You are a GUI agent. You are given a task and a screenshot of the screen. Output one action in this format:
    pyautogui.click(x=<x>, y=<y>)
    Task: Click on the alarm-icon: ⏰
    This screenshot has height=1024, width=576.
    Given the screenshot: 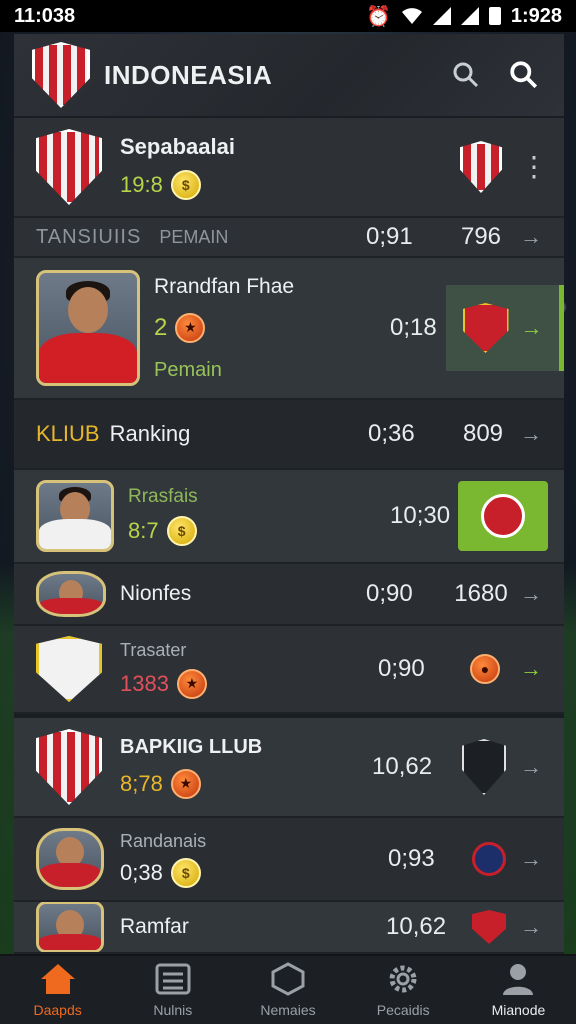 What is the action you would take?
    pyautogui.click(x=378, y=16)
    